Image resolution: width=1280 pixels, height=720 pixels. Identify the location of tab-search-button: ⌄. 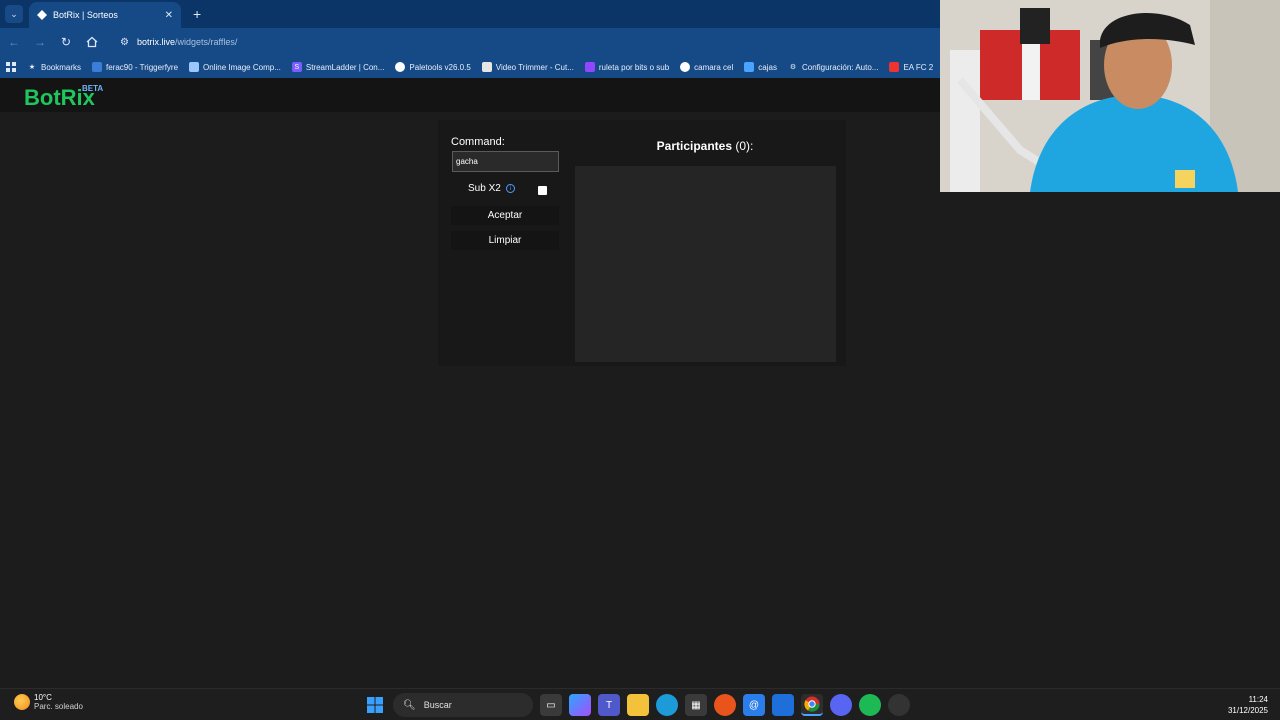
(14, 14).